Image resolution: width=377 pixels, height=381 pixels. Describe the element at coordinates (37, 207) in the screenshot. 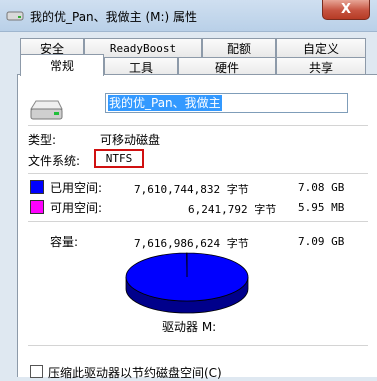

I see `free-space-swatch` at that location.